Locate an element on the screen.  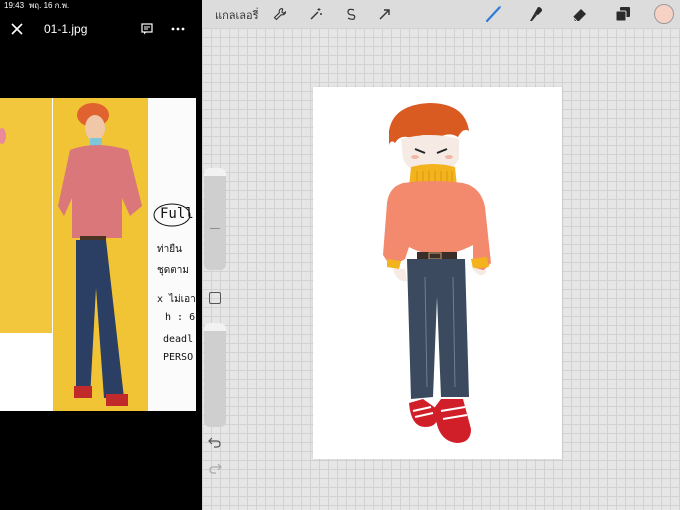
brush-icon is located at coordinates (494, 14).